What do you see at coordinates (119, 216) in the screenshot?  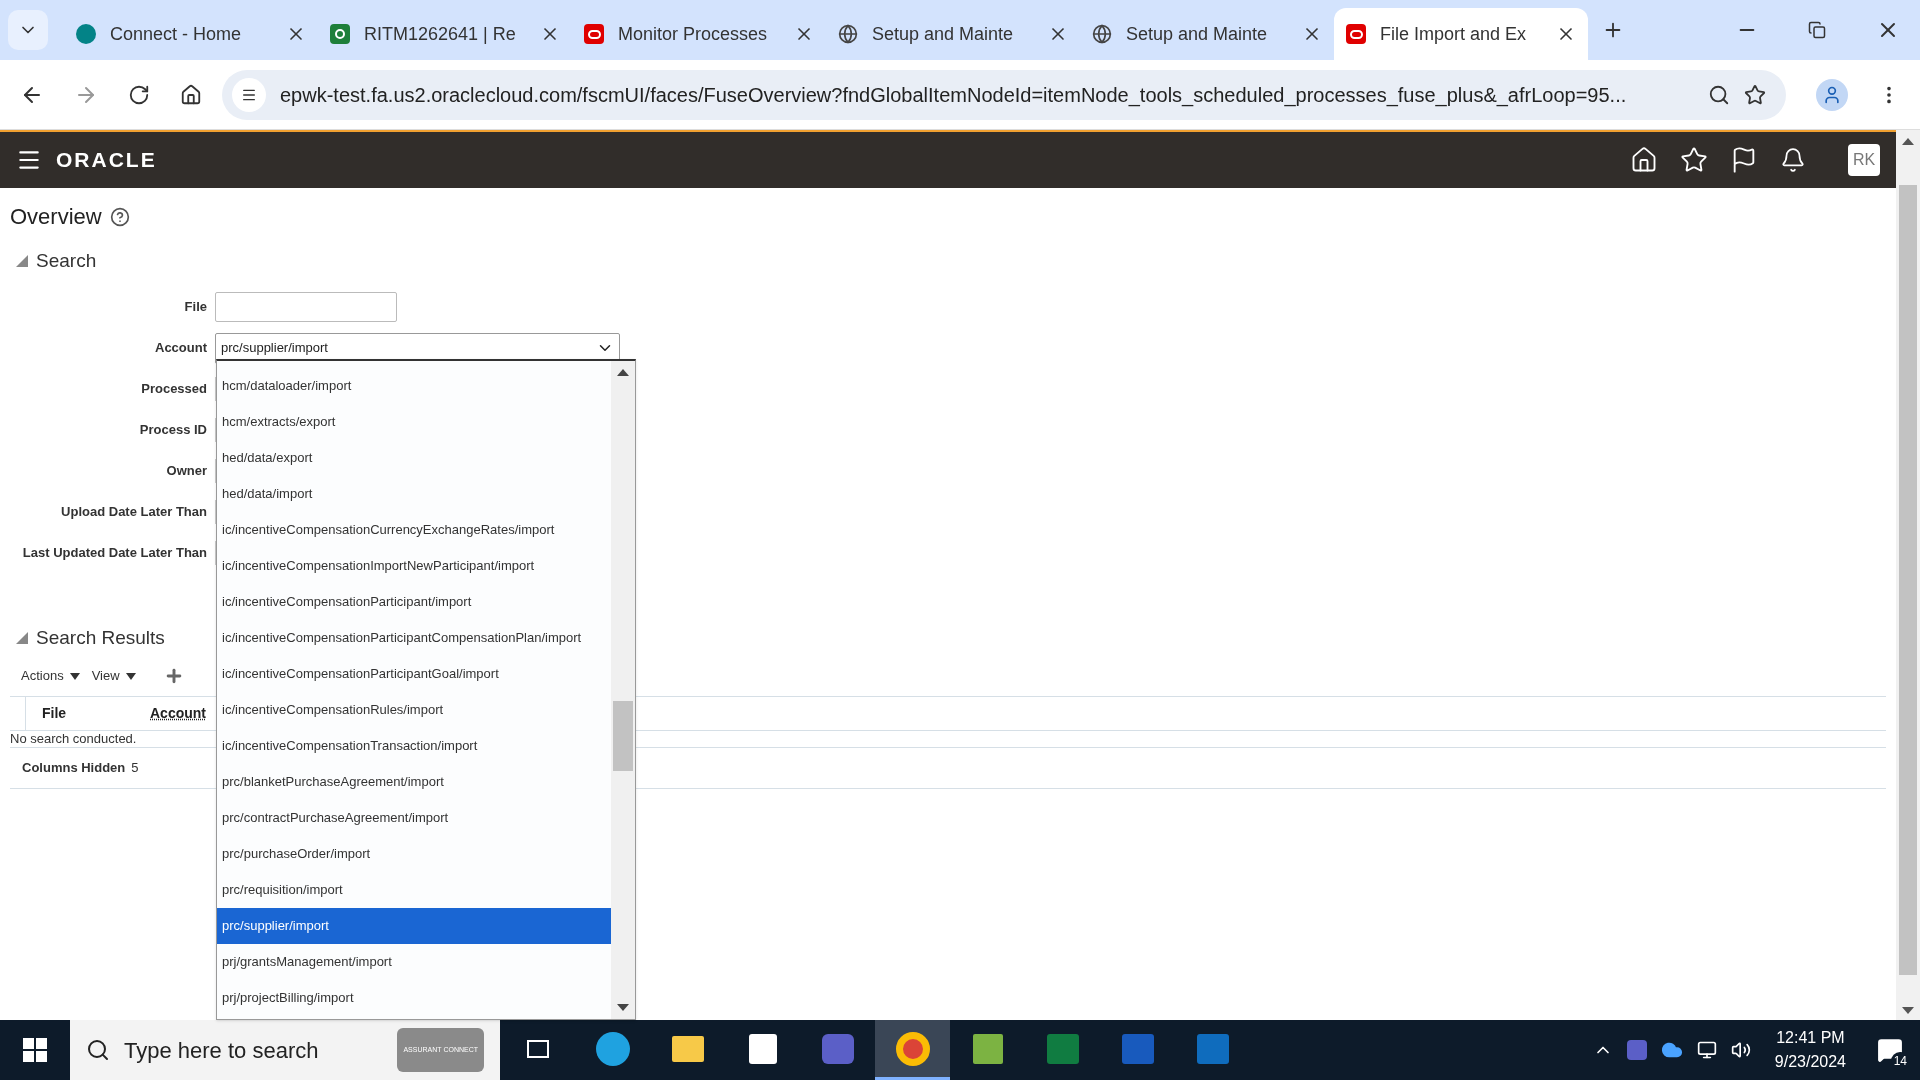 I see `help-icon` at bounding box center [119, 216].